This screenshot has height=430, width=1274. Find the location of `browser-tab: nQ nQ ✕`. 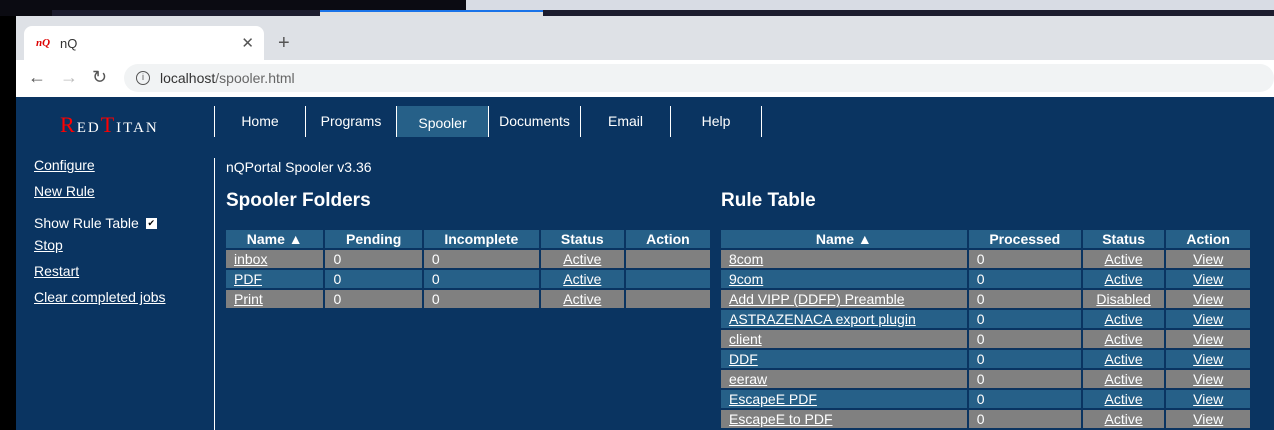

browser-tab: nQ nQ ✕ is located at coordinates (144, 43).